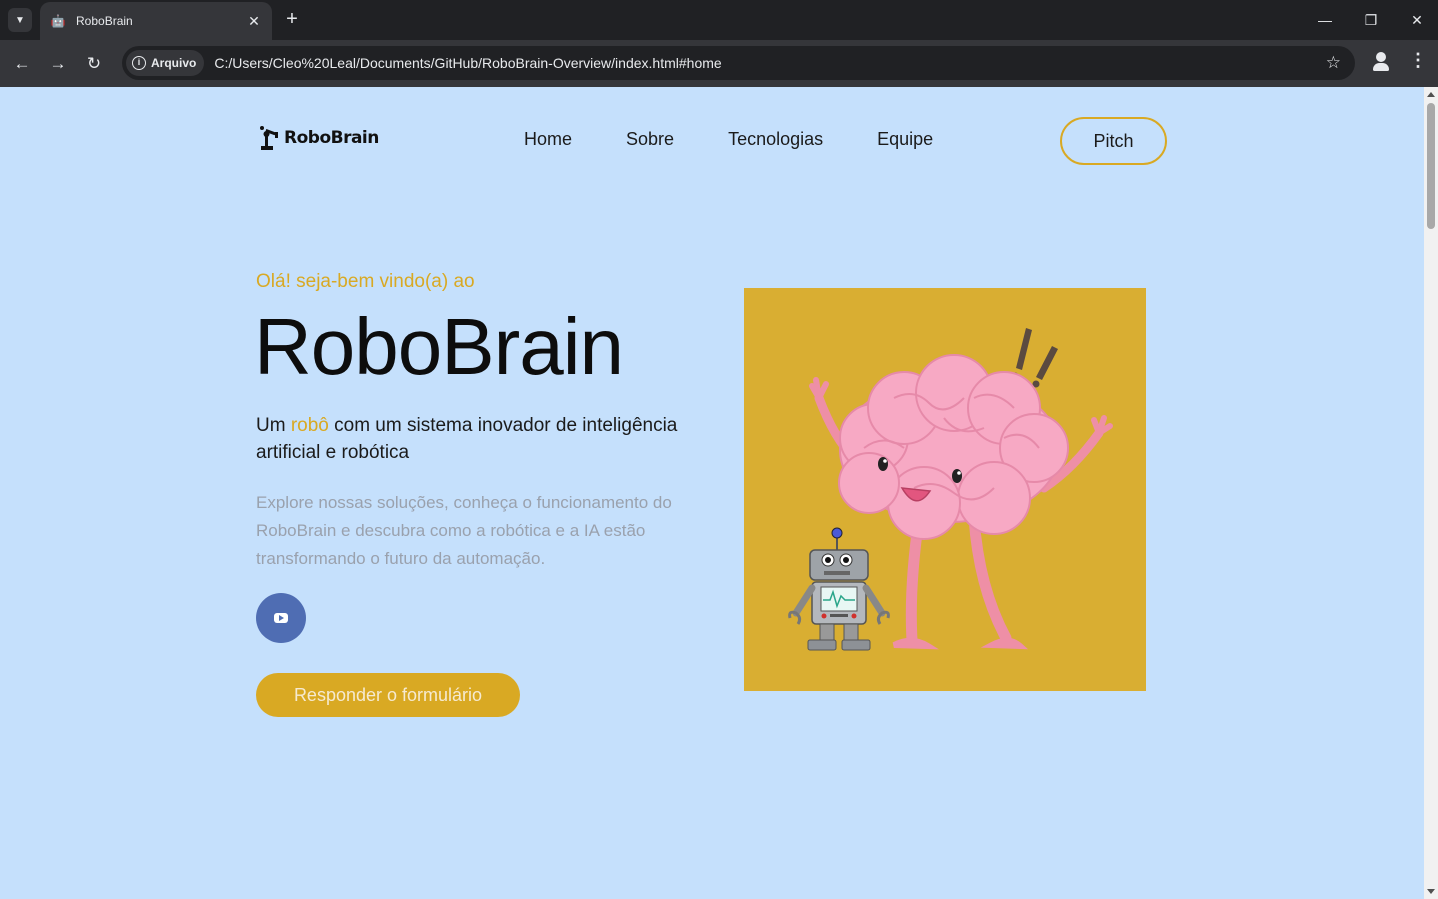 The height and width of the screenshot is (899, 1438). What do you see at coordinates (388, 695) in the screenshot?
I see `form-cta-button: Responder o formulário` at bounding box center [388, 695].